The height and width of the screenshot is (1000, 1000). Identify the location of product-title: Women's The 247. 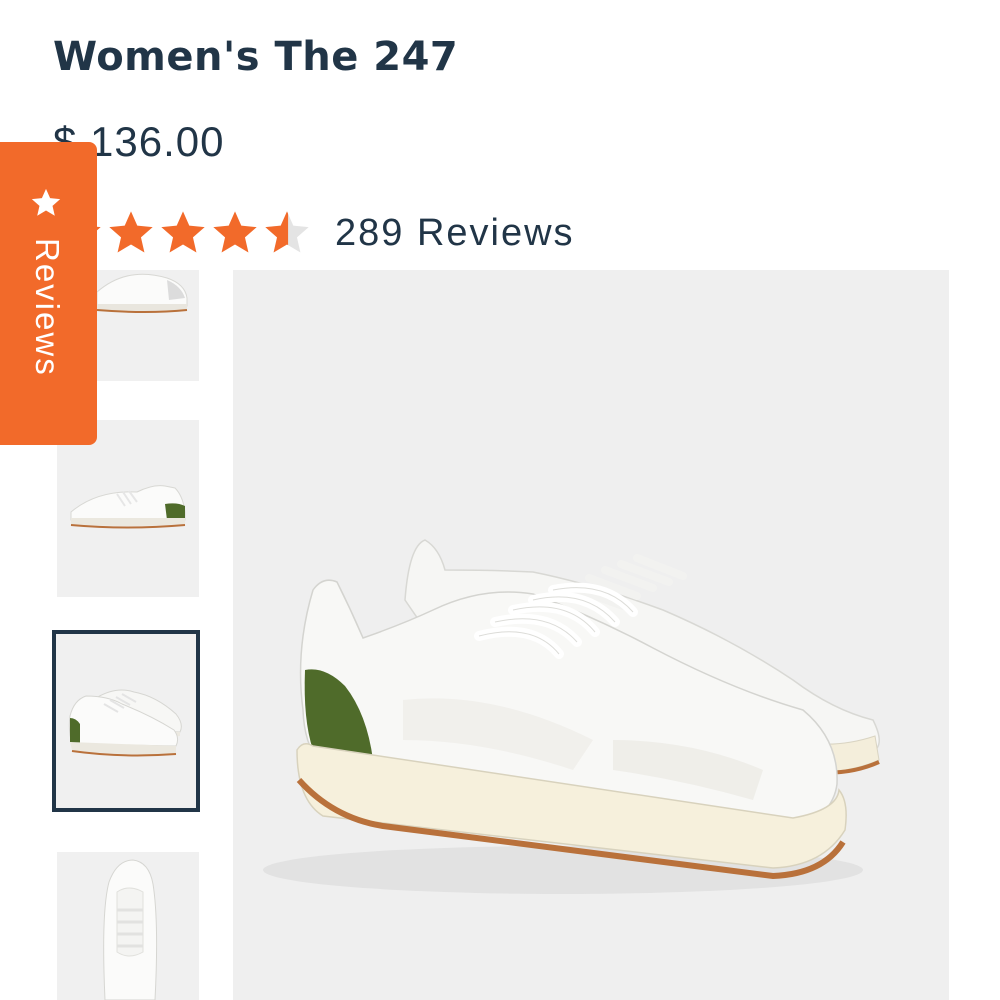
(256, 57).